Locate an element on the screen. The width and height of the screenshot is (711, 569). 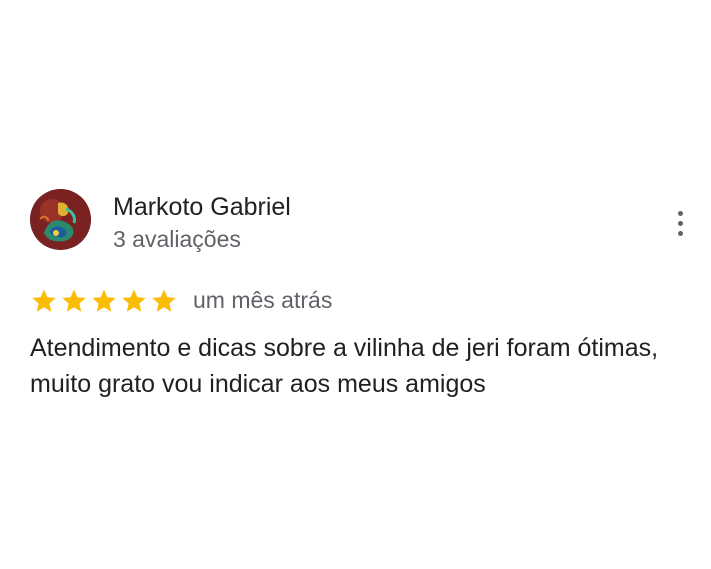
avatar-image is located at coordinates (60, 219).